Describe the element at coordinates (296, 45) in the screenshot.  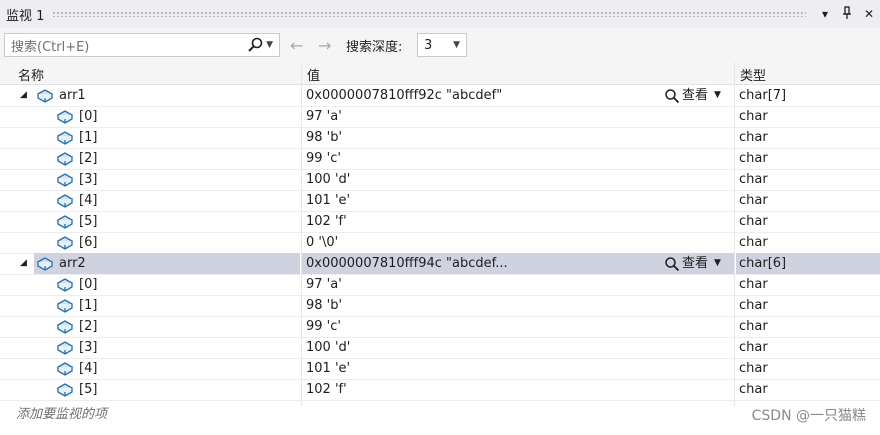
I see `arrow-left-icon: ←` at that location.